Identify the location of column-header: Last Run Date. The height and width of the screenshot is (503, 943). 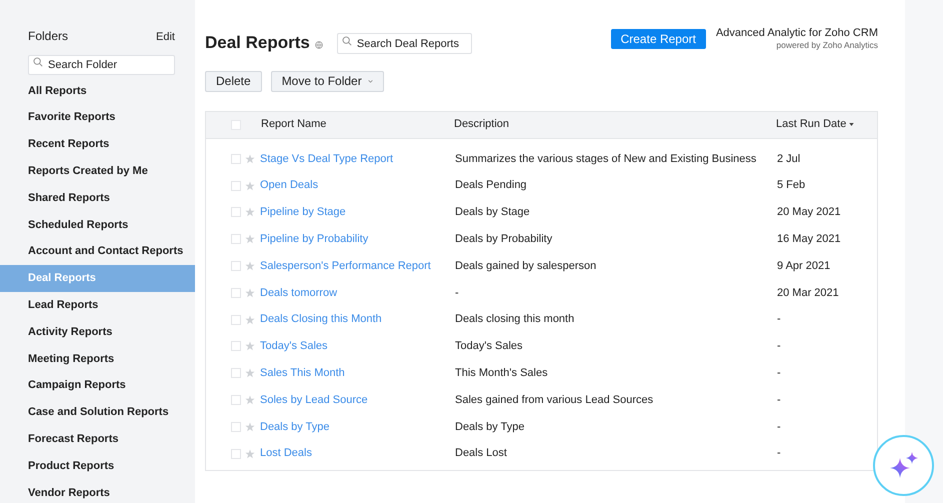
(811, 124).